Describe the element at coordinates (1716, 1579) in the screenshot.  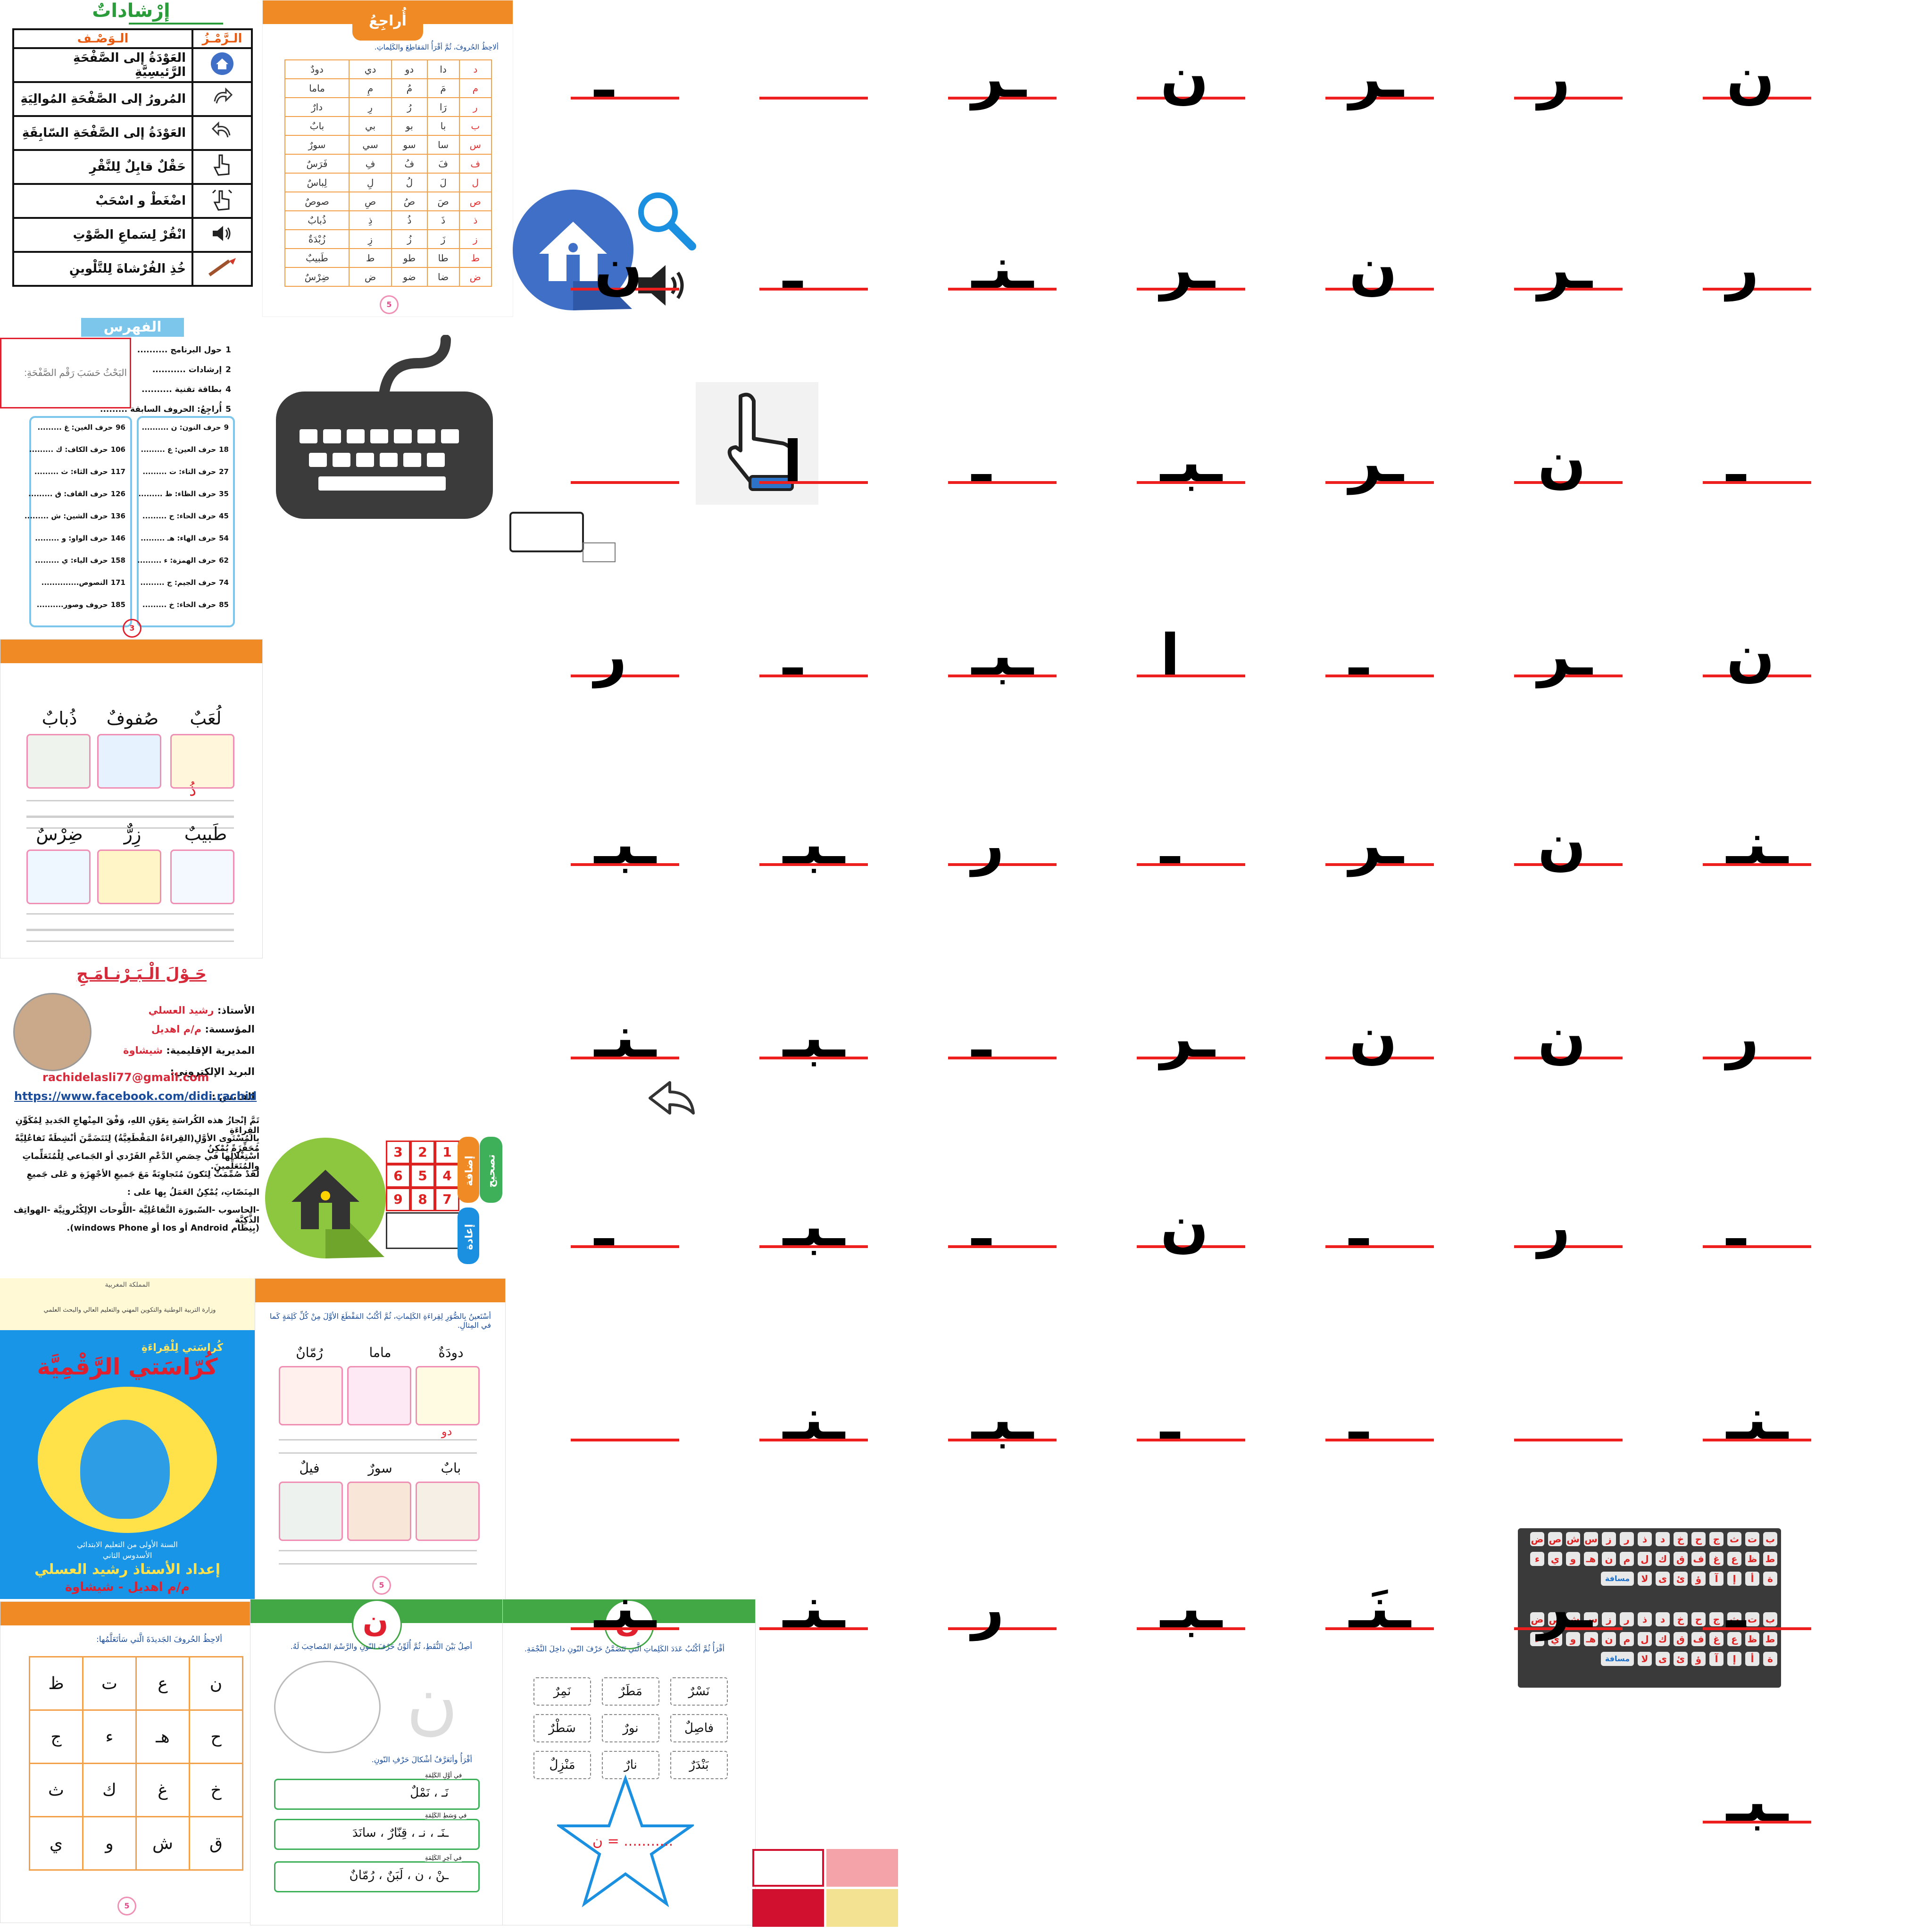
I see `keyboard-key: آ` at that location.